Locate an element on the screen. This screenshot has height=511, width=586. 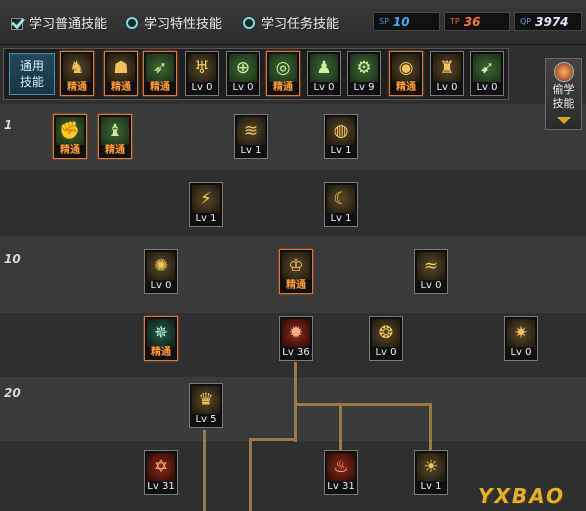
top_skills-skill-slot: ◉ 精通 is located at coordinates (406, 73).